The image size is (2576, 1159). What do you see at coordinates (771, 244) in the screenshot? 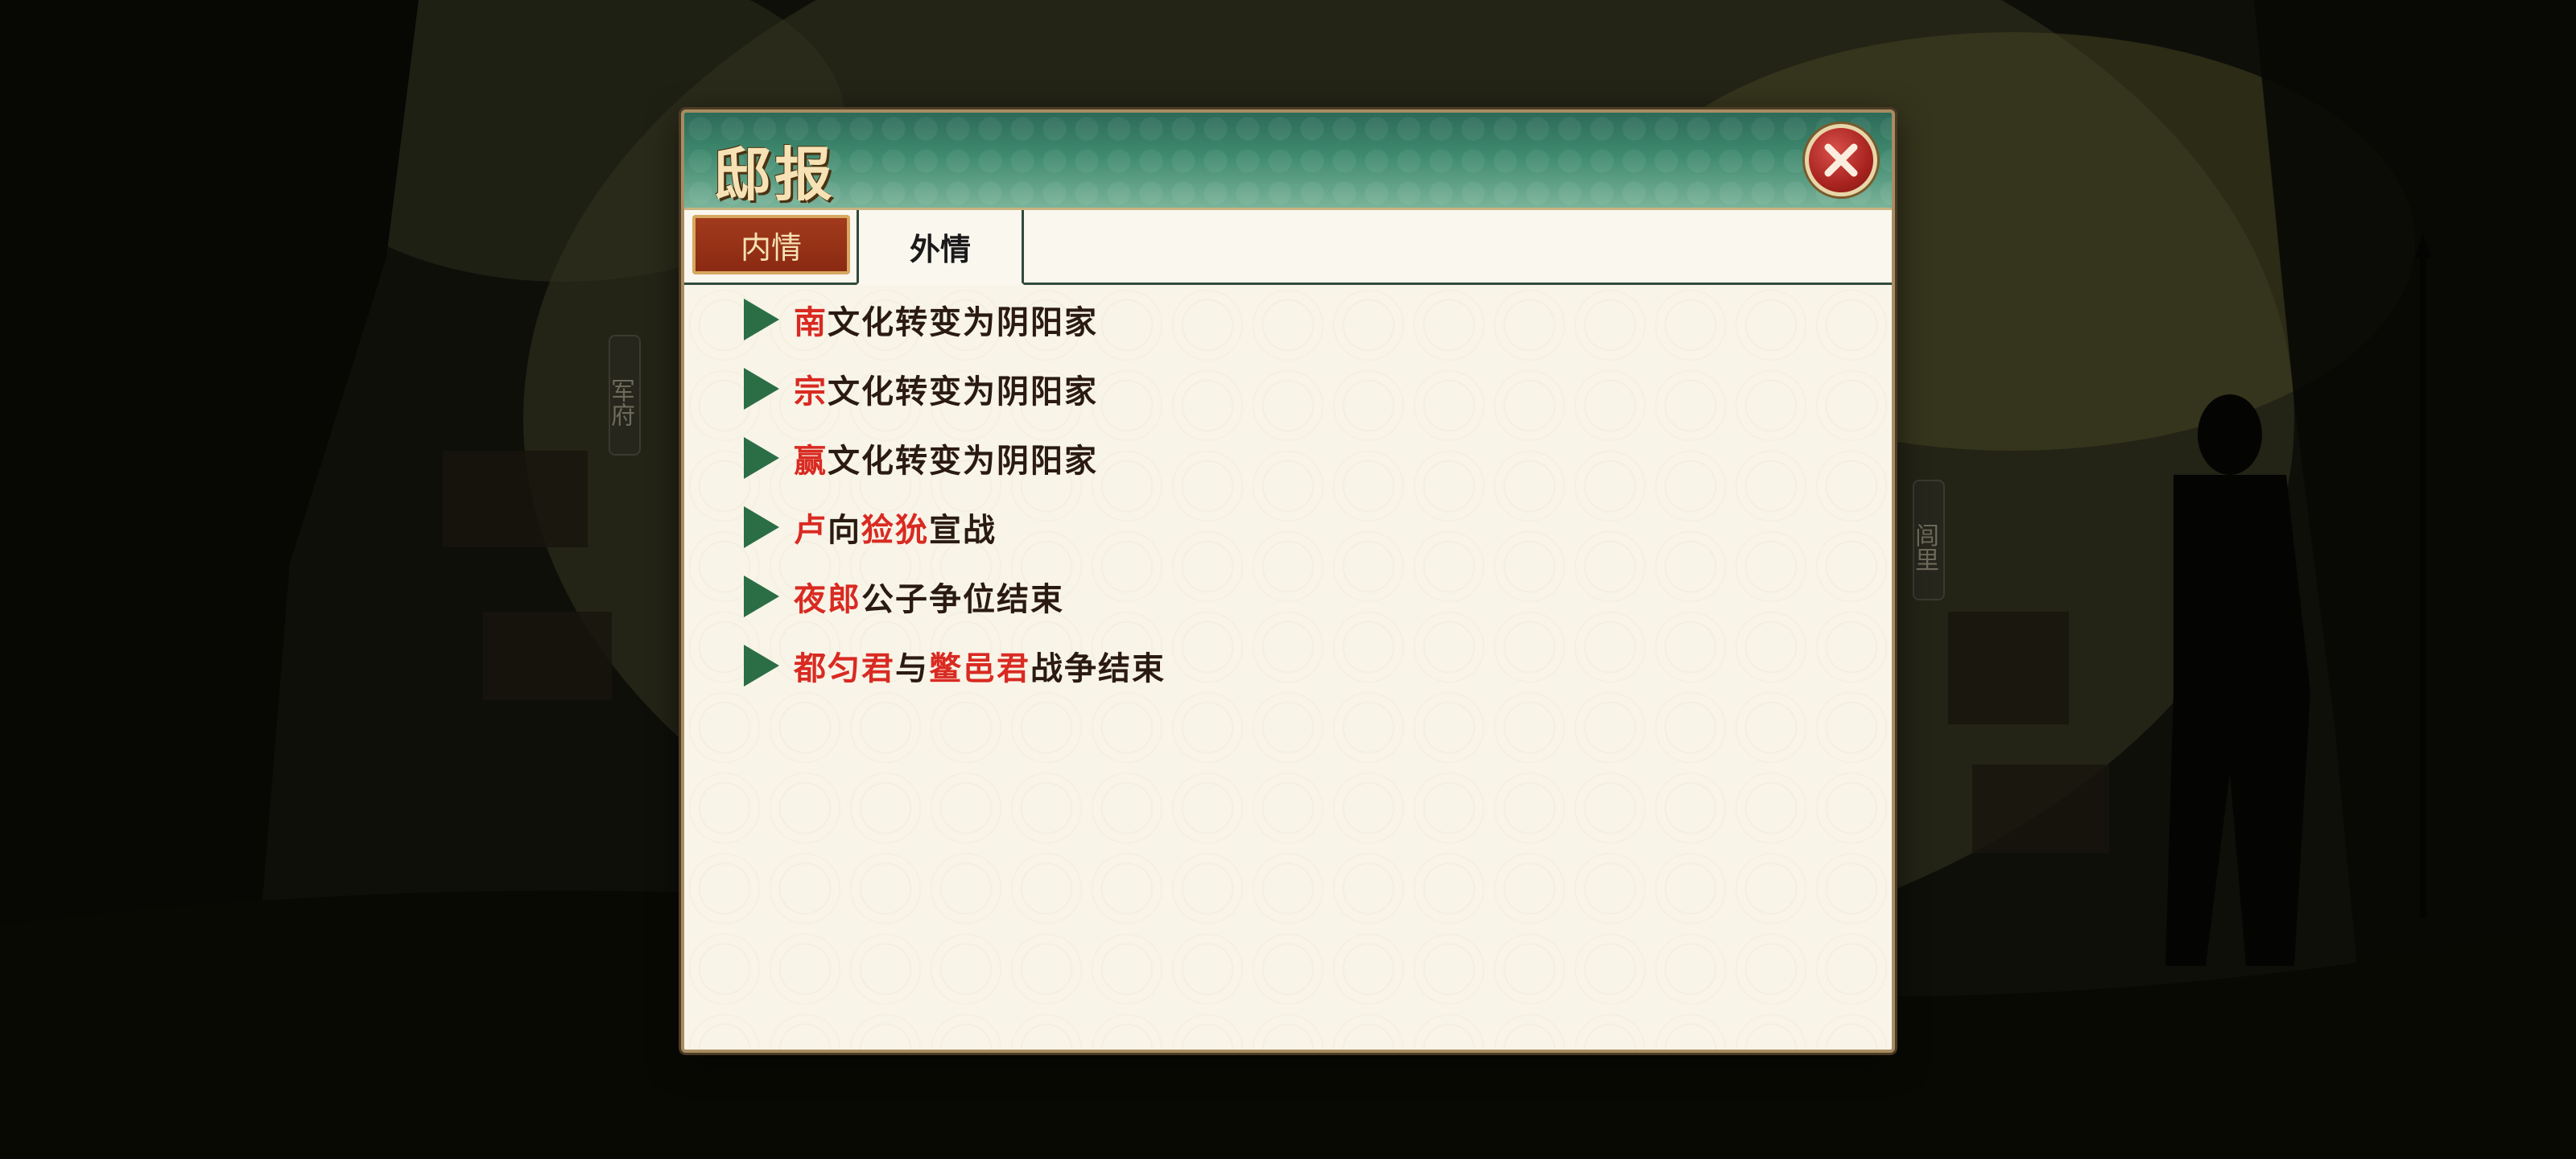
I see `tab-internal: 内情` at bounding box center [771, 244].